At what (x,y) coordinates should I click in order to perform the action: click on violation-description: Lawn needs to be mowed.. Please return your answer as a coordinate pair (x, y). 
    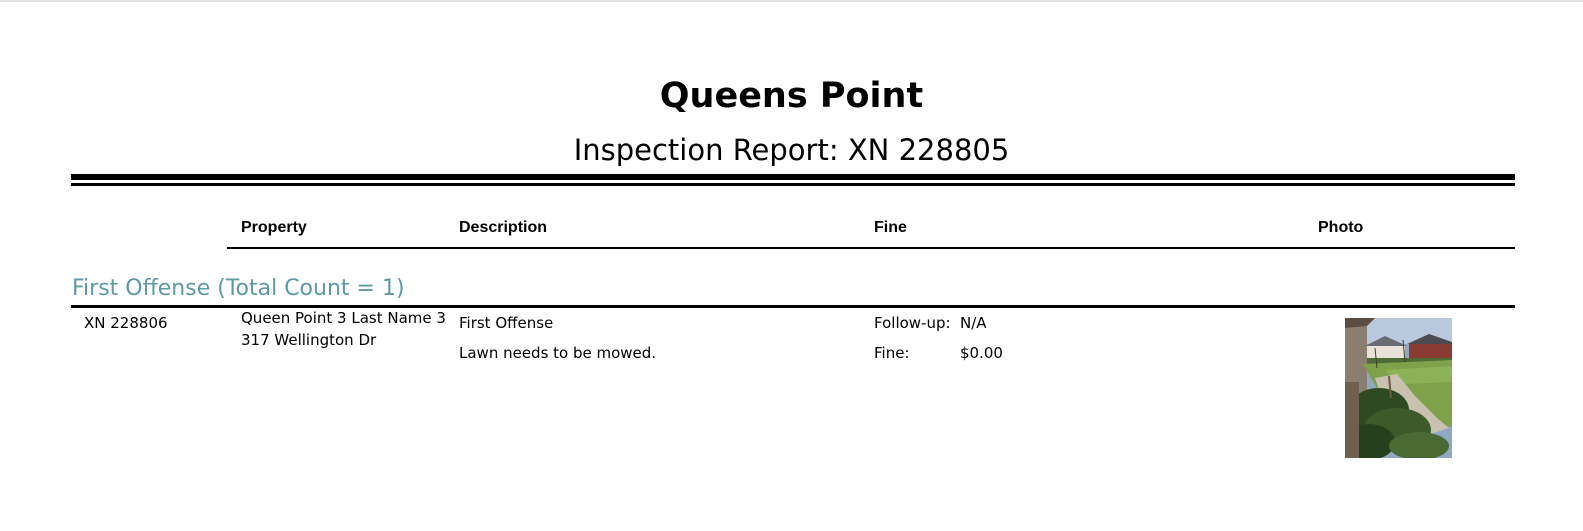
    Looking at the image, I should click on (558, 353).